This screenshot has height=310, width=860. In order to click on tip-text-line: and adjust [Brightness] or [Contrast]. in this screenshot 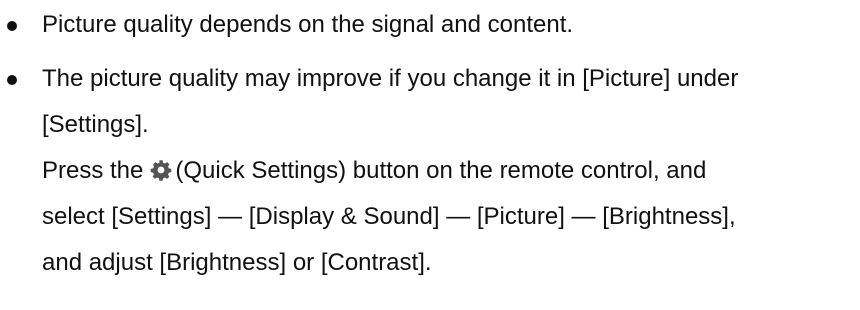, I will do `click(237, 262)`.